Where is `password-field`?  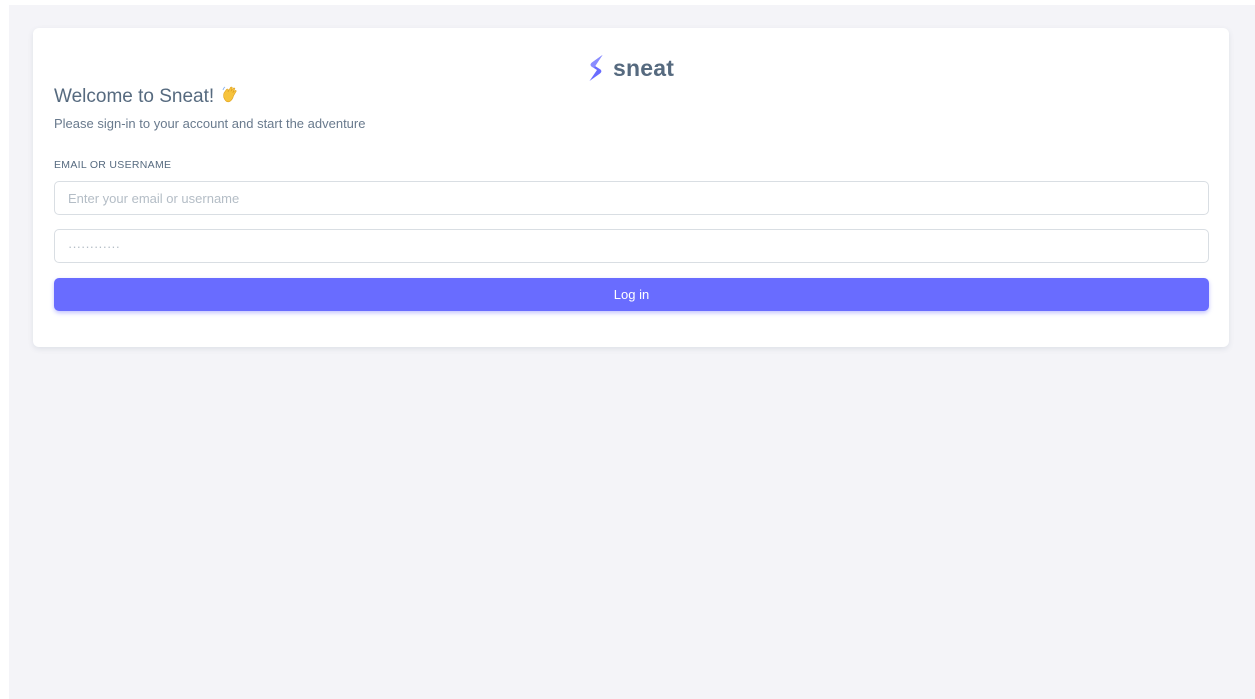 password-field is located at coordinates (631, 246).